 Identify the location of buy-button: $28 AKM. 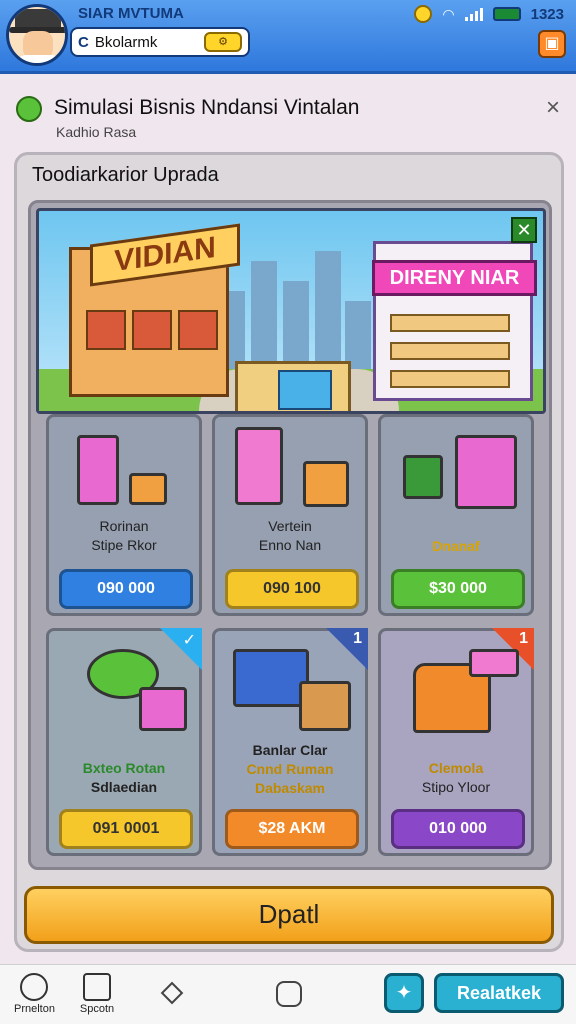
(292, 829).